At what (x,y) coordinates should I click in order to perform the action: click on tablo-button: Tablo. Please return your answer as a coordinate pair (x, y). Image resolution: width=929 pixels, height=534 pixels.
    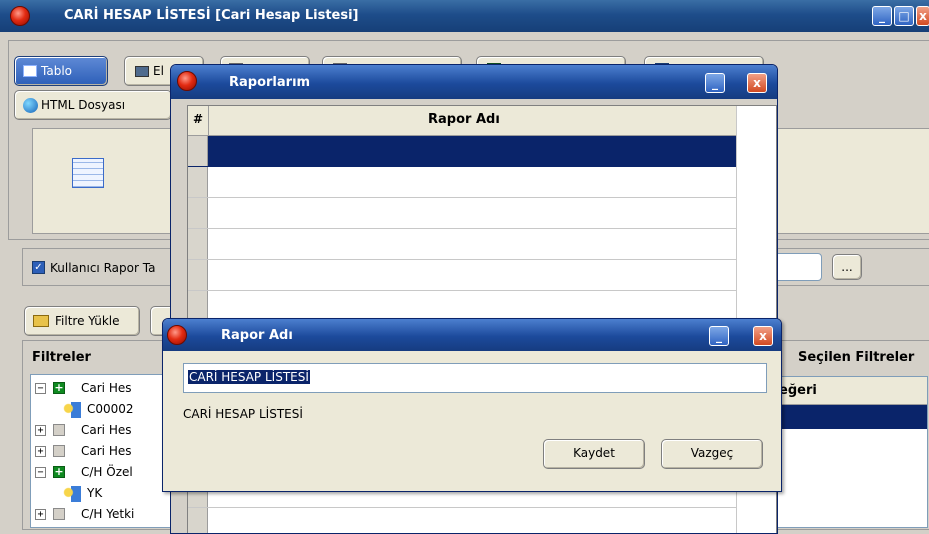
    Looking at the image, I should click on (61, 71).